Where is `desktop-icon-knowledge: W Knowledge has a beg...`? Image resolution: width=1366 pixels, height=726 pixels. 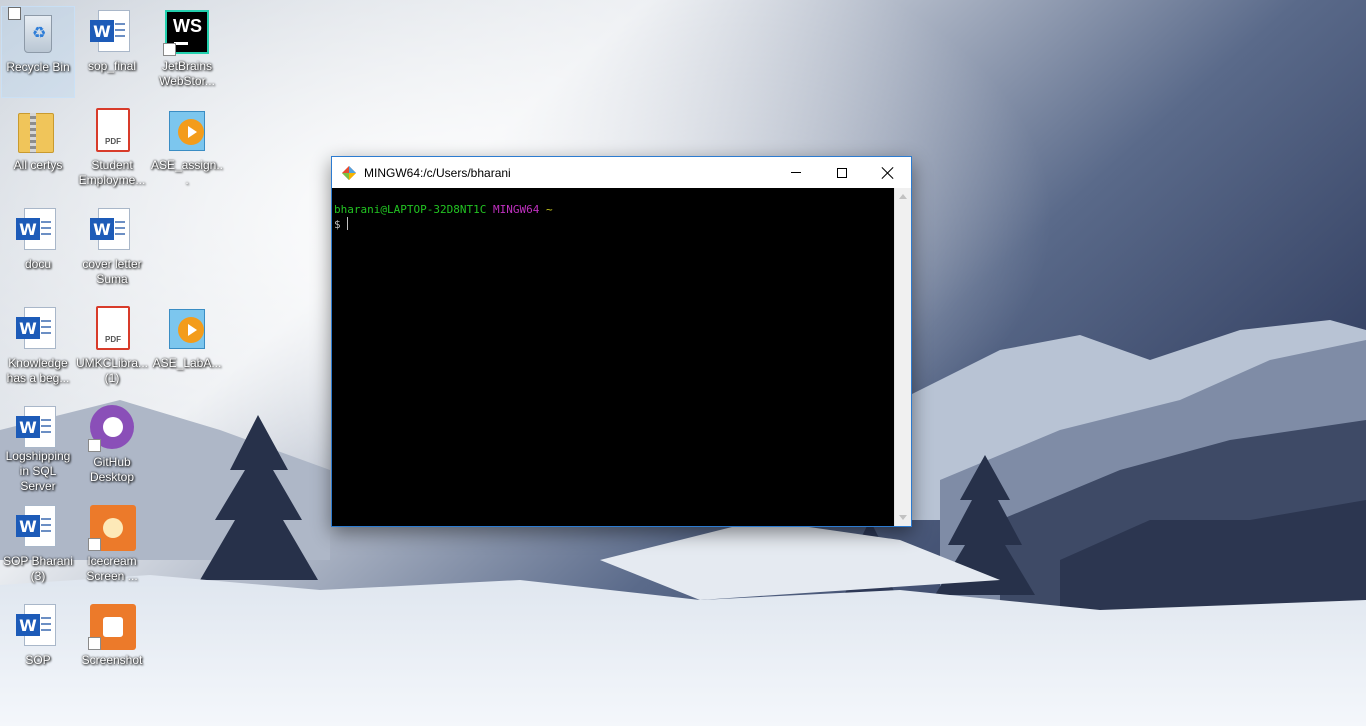 desktop-icon-knowledge: W Knowledge has a beg... is located at coordinates (38, 349).